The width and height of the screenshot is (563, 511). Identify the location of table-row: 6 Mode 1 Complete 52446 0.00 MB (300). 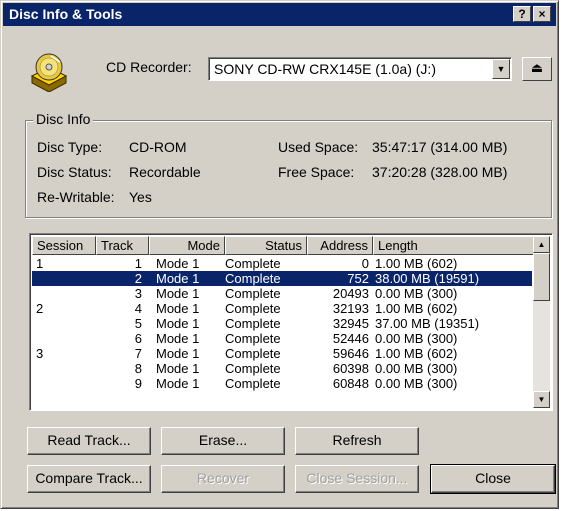
(282, 338).